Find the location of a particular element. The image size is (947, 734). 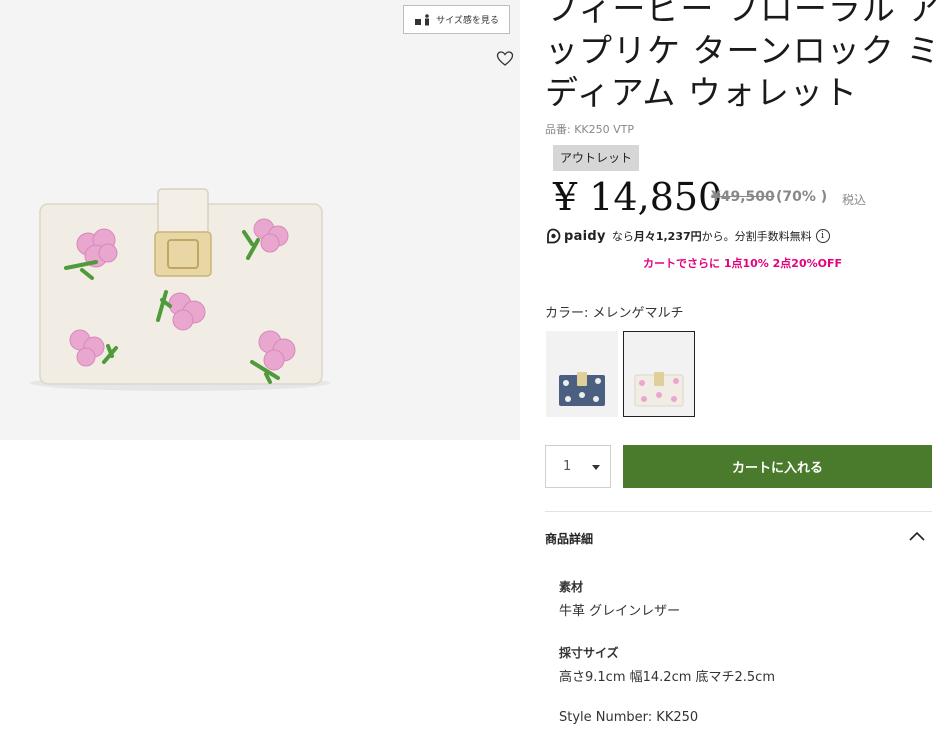

add-to-cart-button: カートに入れる is located at coordinates (777, 466).